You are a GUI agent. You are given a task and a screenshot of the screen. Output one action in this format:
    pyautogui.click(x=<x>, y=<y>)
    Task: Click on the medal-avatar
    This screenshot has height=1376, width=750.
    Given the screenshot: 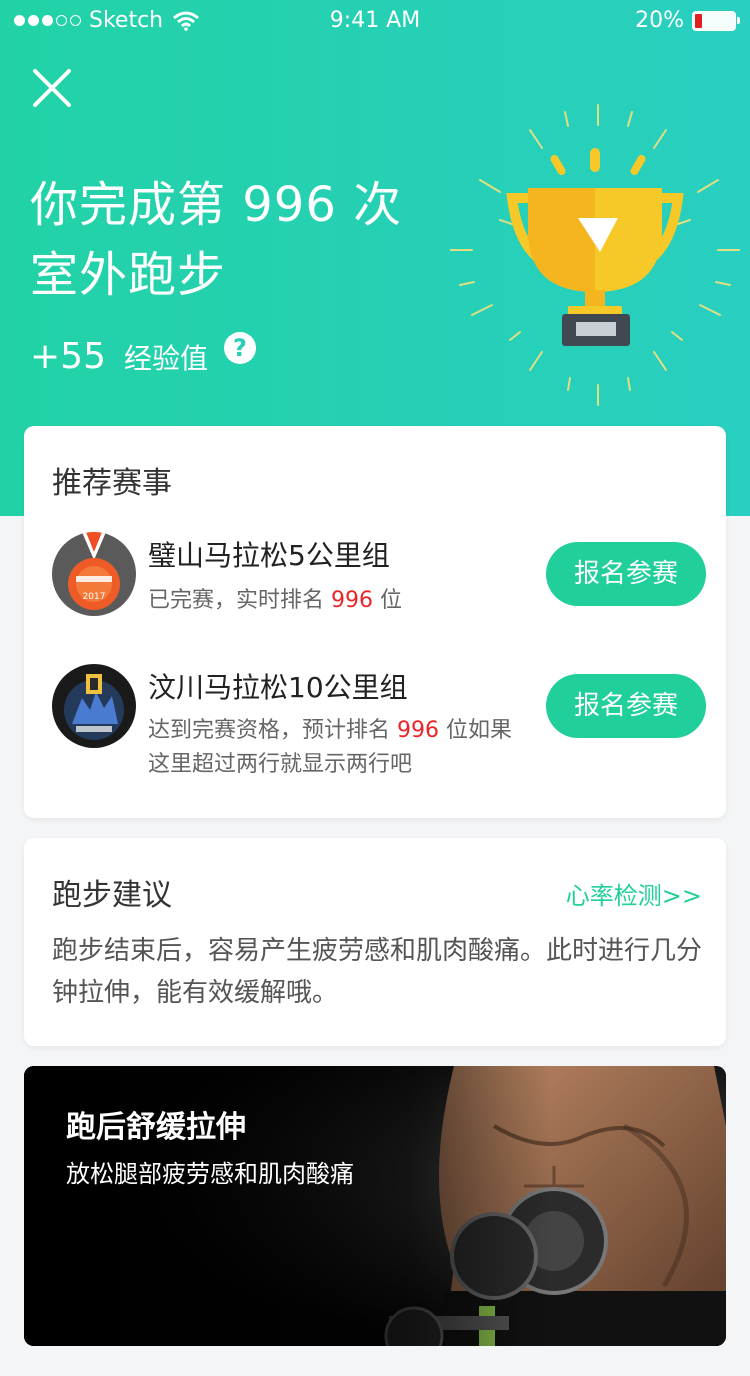 What is the action you would take?
    pyautogui.click(x=94, y=706)
    